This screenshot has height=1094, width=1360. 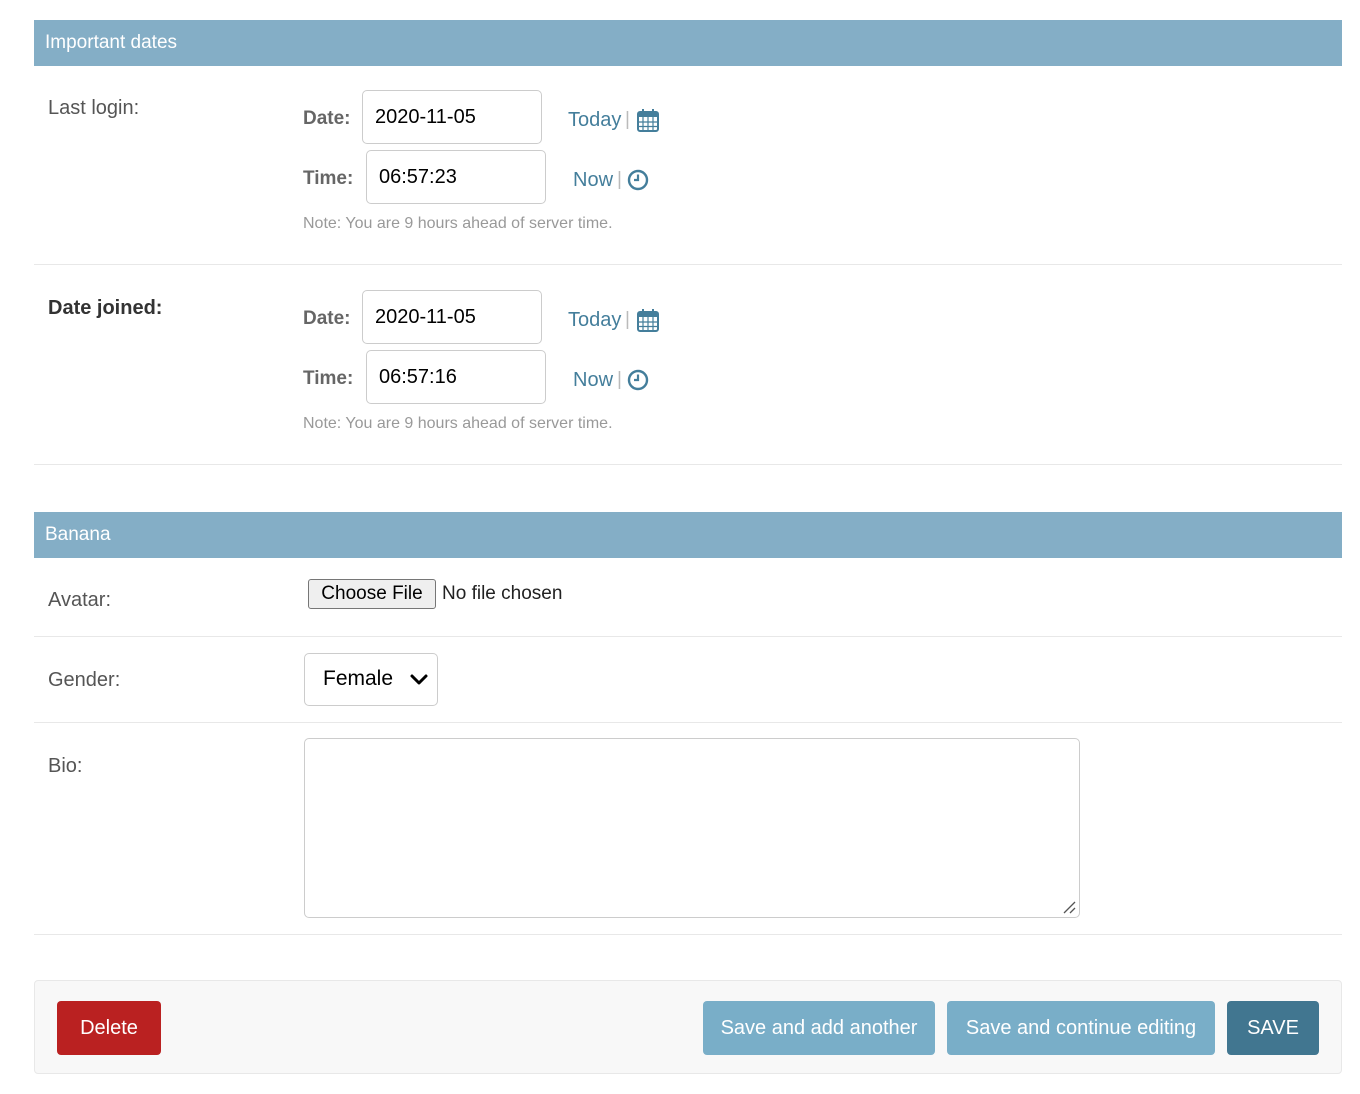 What do you see at coordinates (502, 593) in the screenshot?
I see `file-status-text: No file chosen` at bounding box center [502, 593].